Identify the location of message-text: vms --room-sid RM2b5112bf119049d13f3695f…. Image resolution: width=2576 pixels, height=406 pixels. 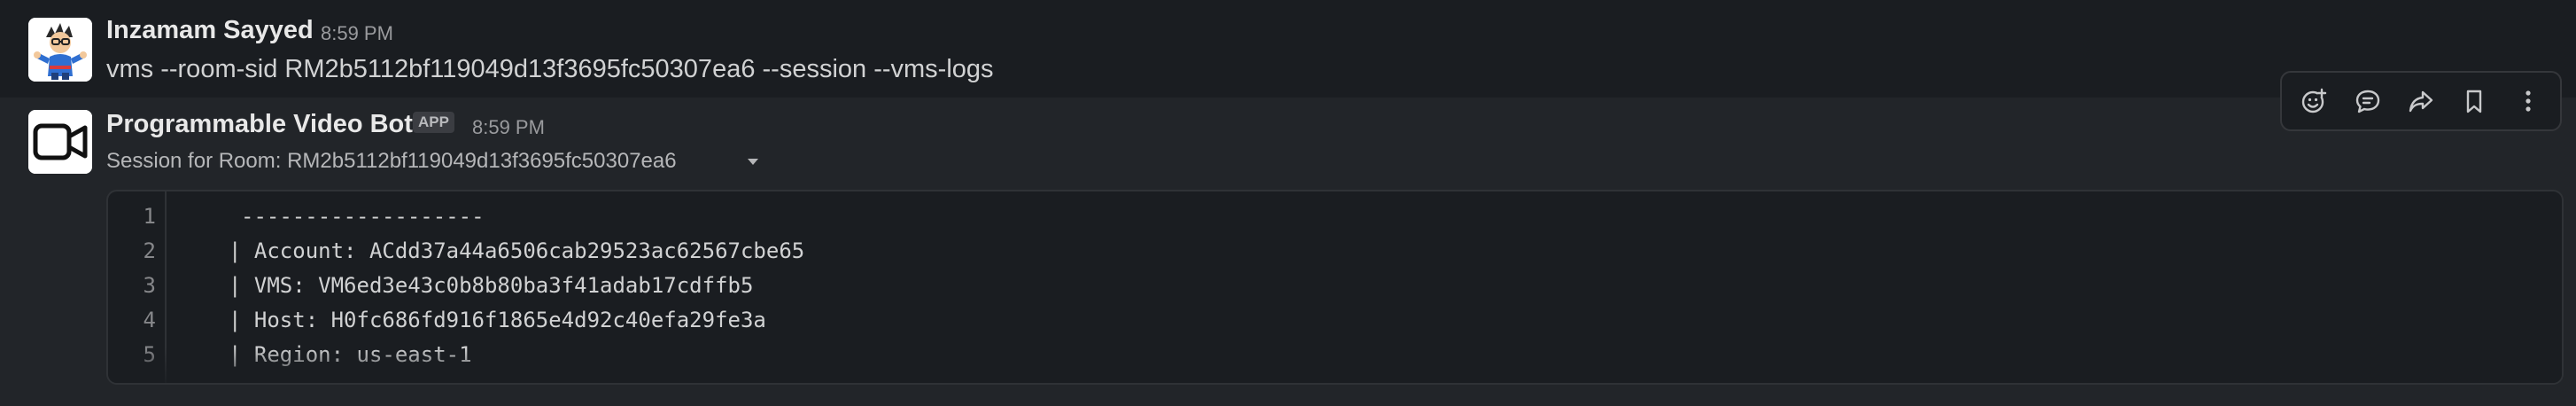
(550, 69).